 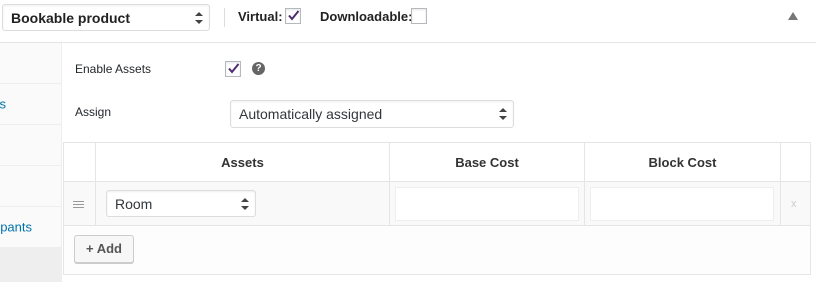 I want to click on enable-assets-checkbox, so click(x=233, y=69).